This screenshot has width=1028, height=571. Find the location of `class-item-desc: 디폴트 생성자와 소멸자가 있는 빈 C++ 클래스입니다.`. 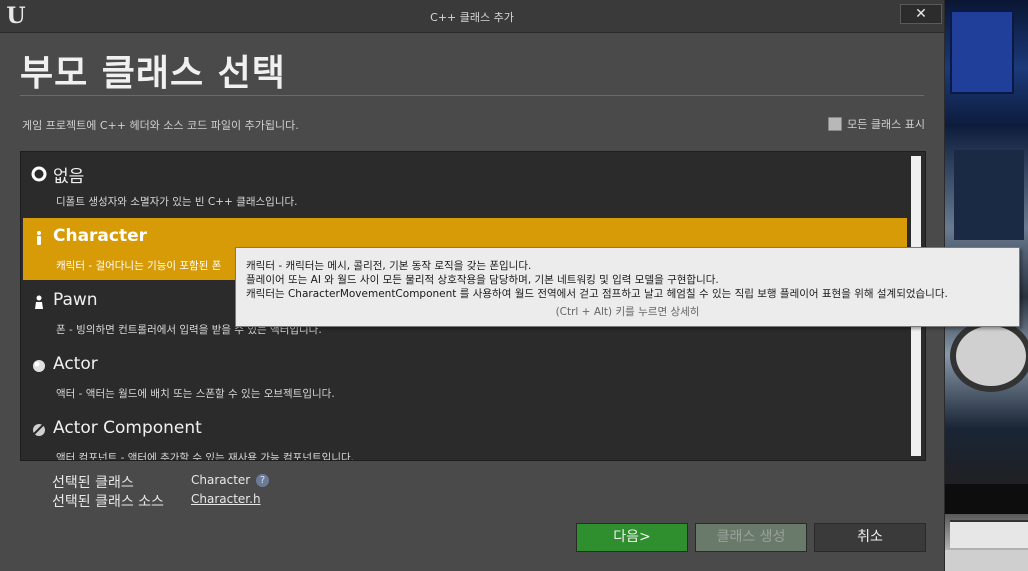

class-item-desc: 디폴트 생성자와 소멸자가 있는 빈 C++ 클래스입니다. is located at coordinates (177, 202).